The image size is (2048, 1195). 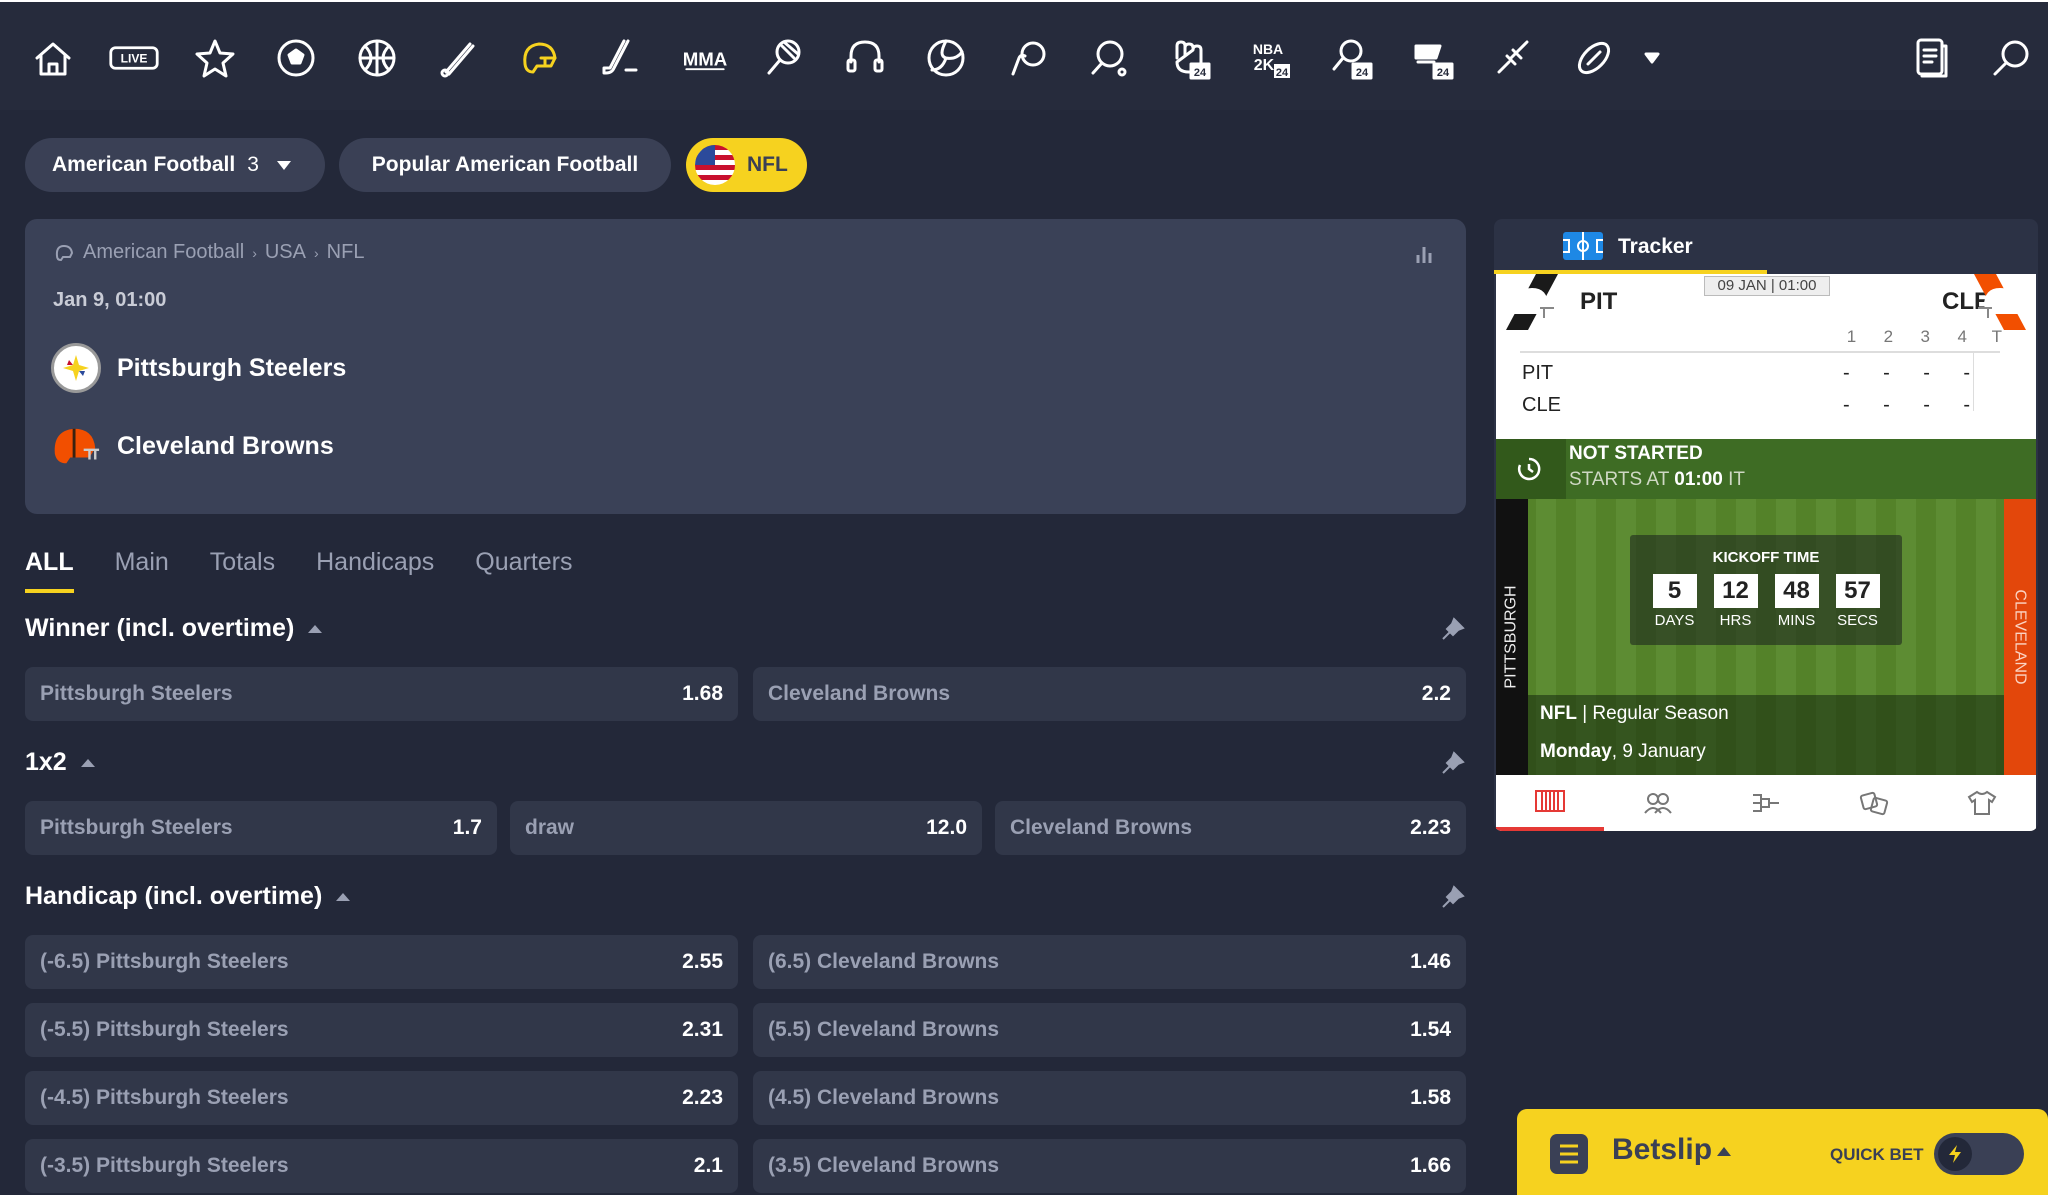 What do you see at coordinates (381, 962) in the screenshot?
I see `odd-button: (-6.5) Pittsburgh Steelers 2.55` at bounding box center [381, 962].